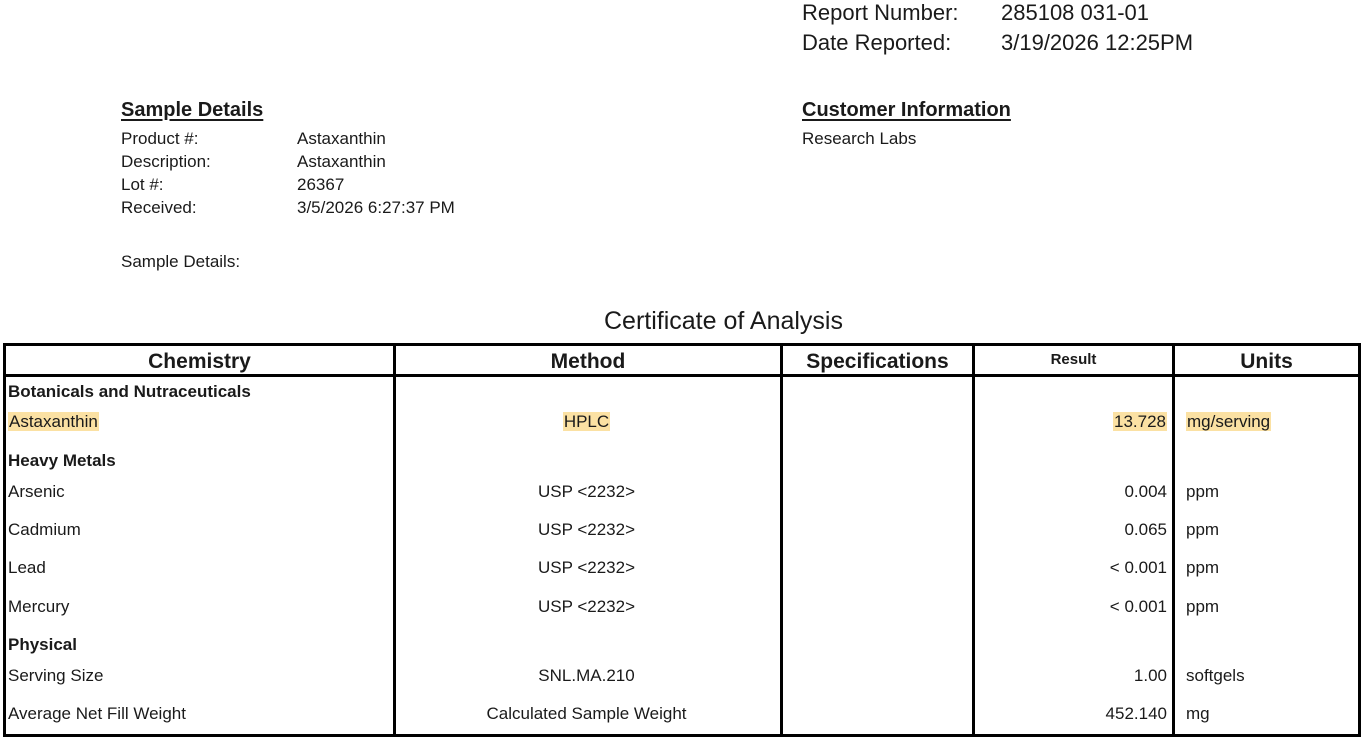  What do you see at coordinates (376, 207) in the screenshot?
I see `received-value: 3/5/2026 6:27:37 PM` at bounding box center [376, 207].